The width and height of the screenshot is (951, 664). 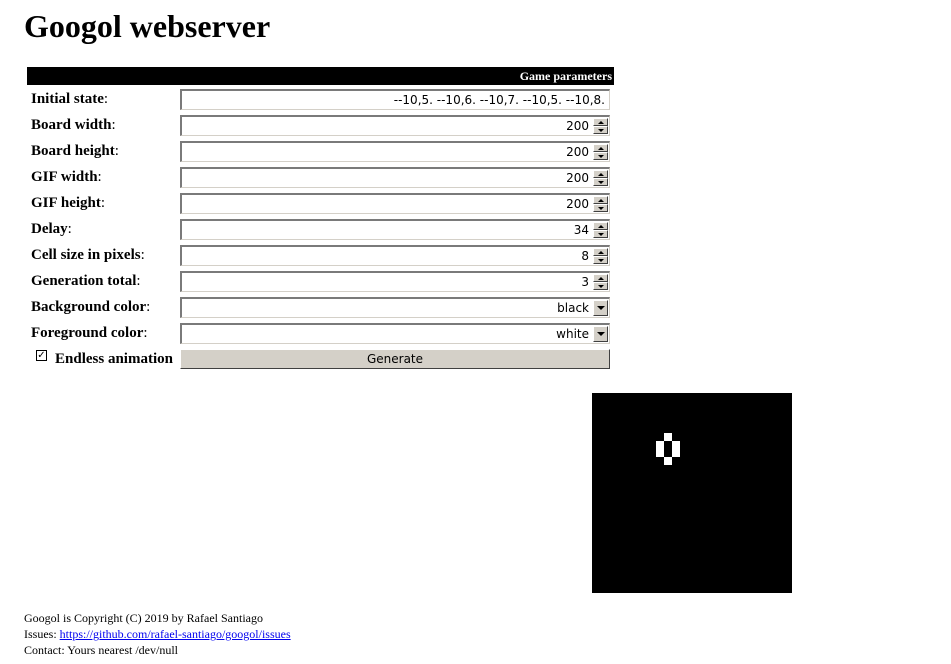 I want to click on row-gif-width: GIF width: 200, so click(x=320, y=176).